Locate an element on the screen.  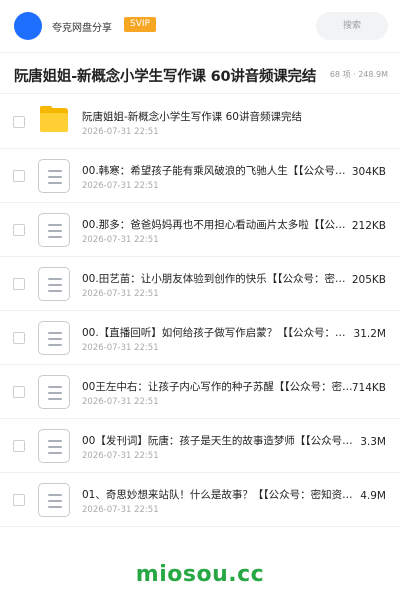
file-size: 31.2M is located at coordinates (369, 334).